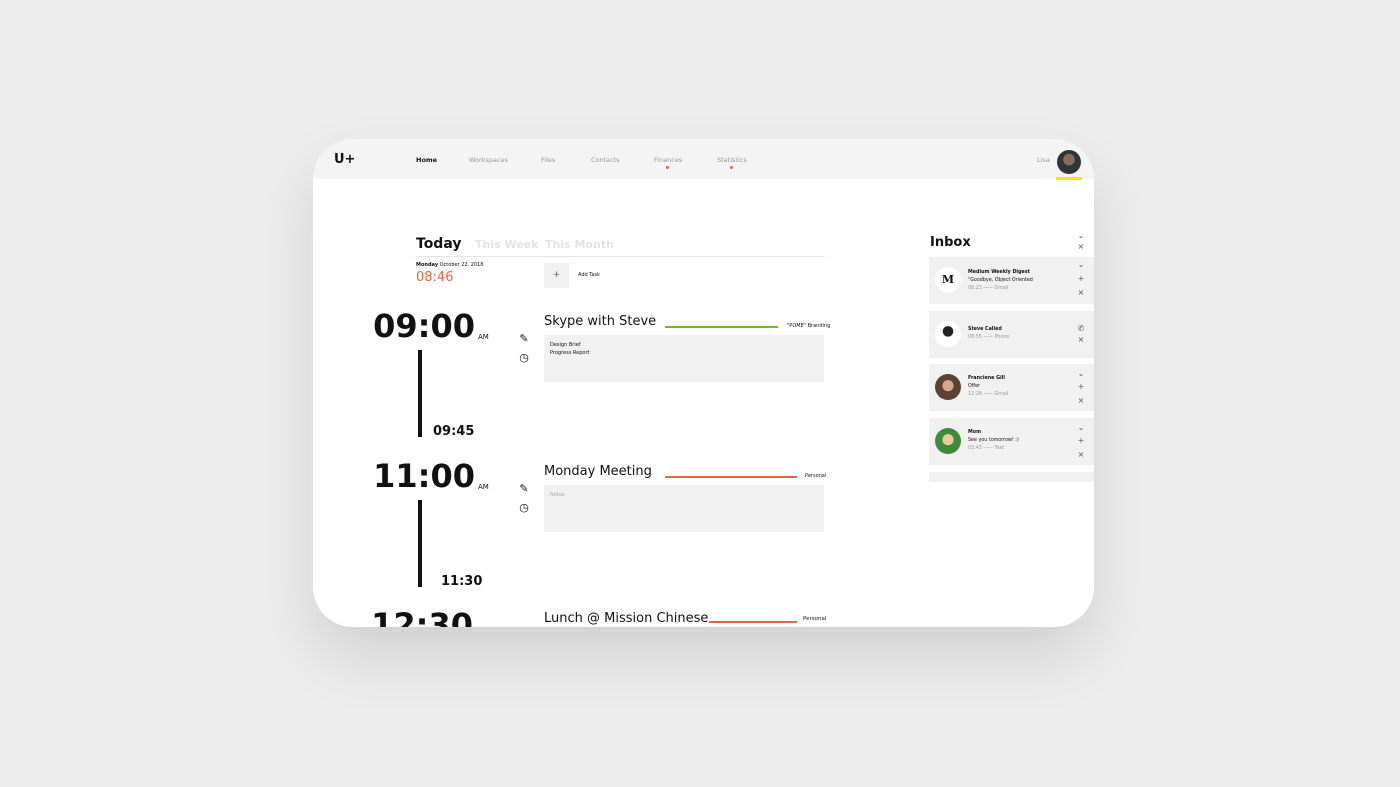 Image resolution: width=1400 pixels, height=787 pixels. Describe the element at coordinates (999, 272) in the screenshot. I see `sender: Medium Weekly Digest` at that location.